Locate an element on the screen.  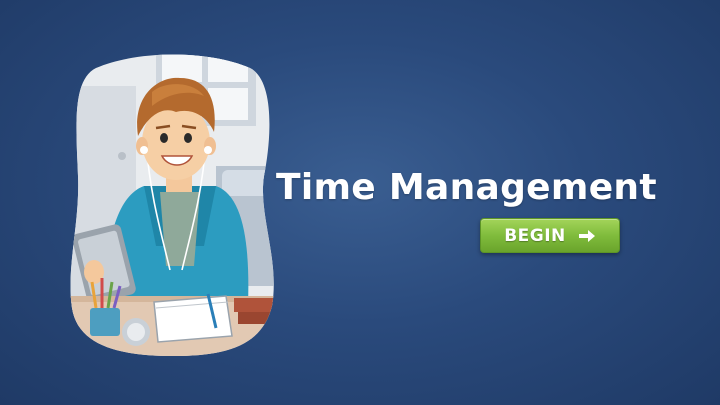
begin-button: BEGIN is located at coordinates (550, 235).